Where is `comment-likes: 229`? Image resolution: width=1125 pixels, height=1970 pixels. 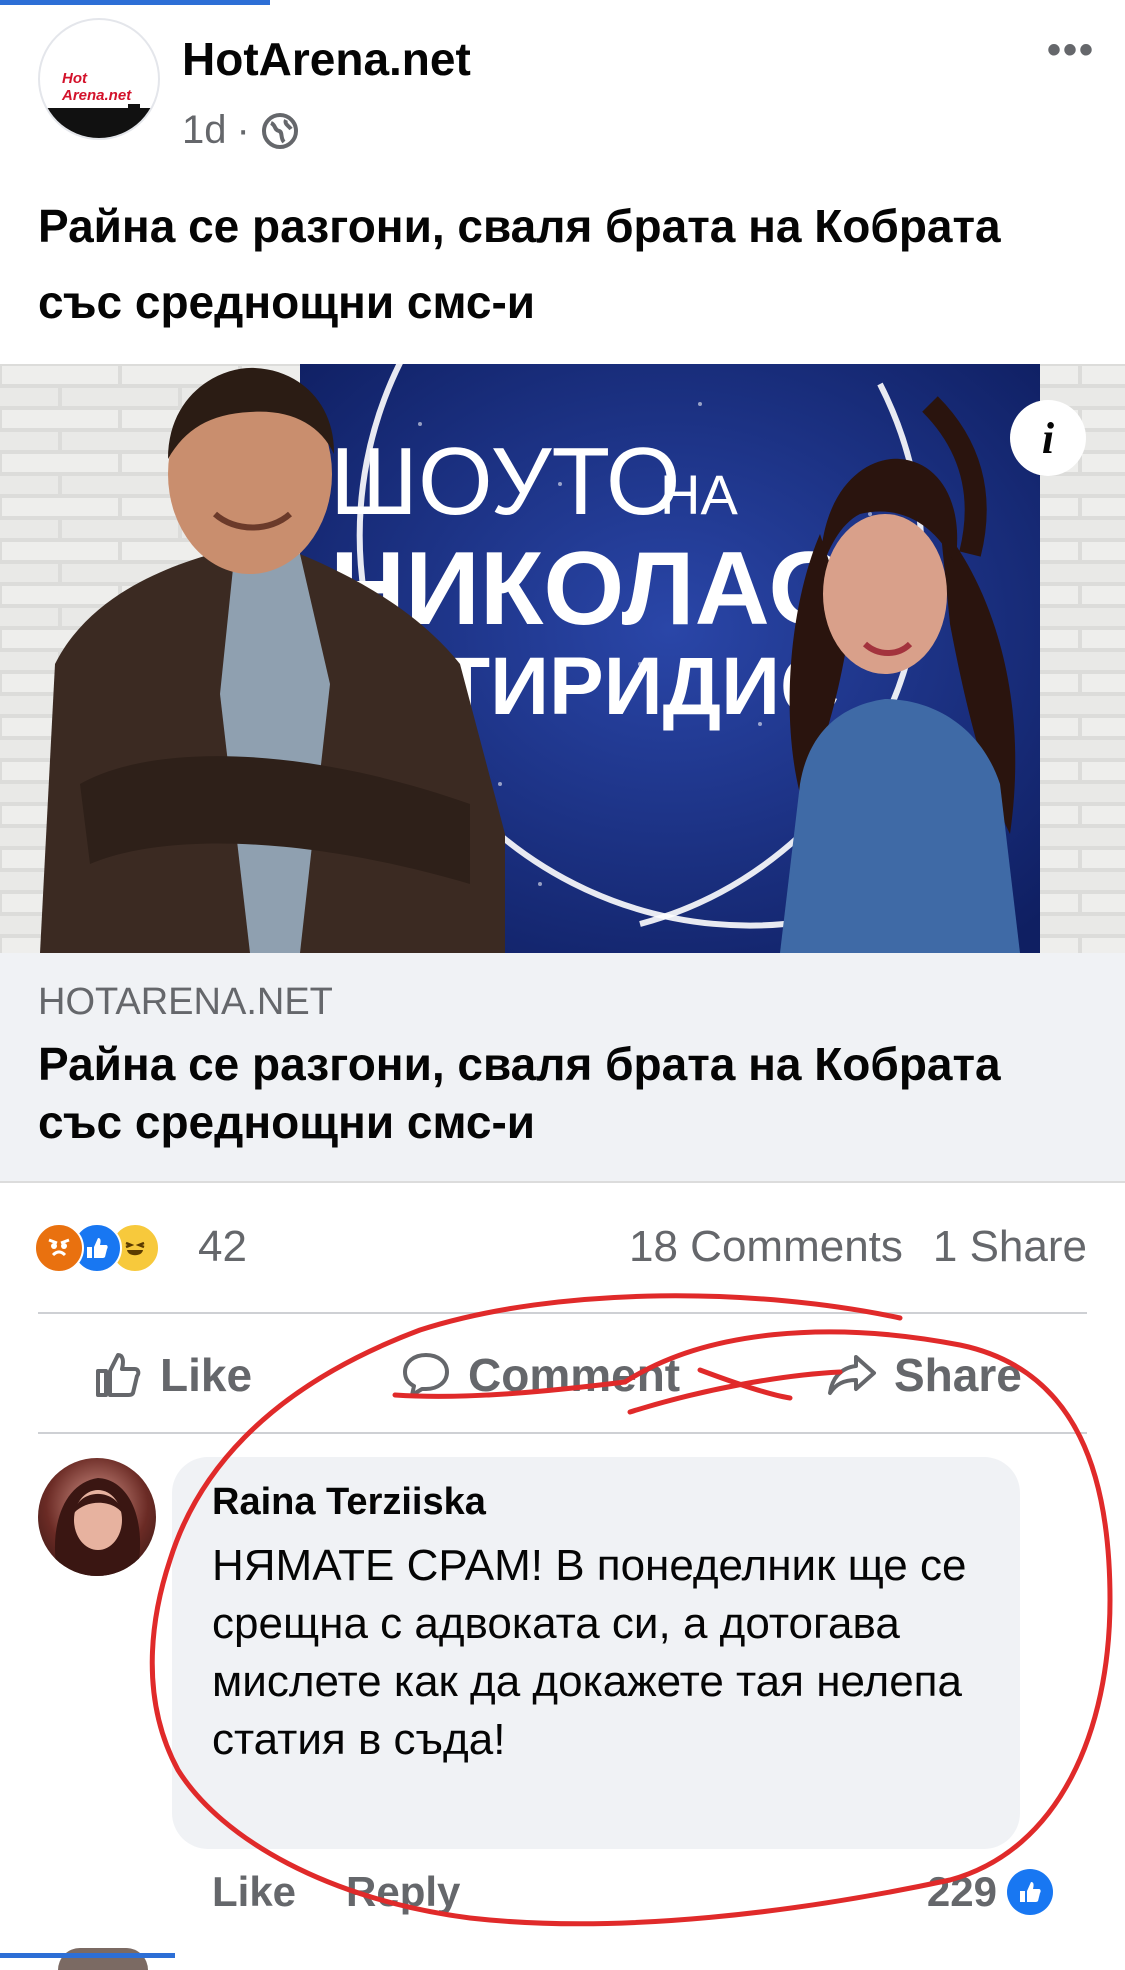
comment-likes: 229 is located at coordinates (990, 1892).